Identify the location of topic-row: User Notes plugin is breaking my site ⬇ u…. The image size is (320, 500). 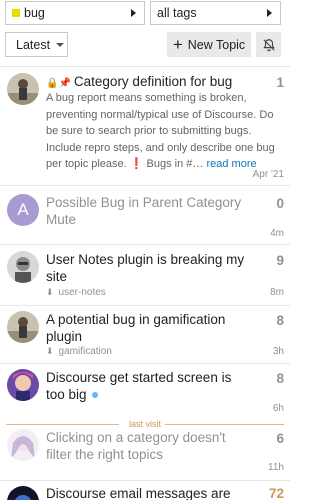
(145, 274).